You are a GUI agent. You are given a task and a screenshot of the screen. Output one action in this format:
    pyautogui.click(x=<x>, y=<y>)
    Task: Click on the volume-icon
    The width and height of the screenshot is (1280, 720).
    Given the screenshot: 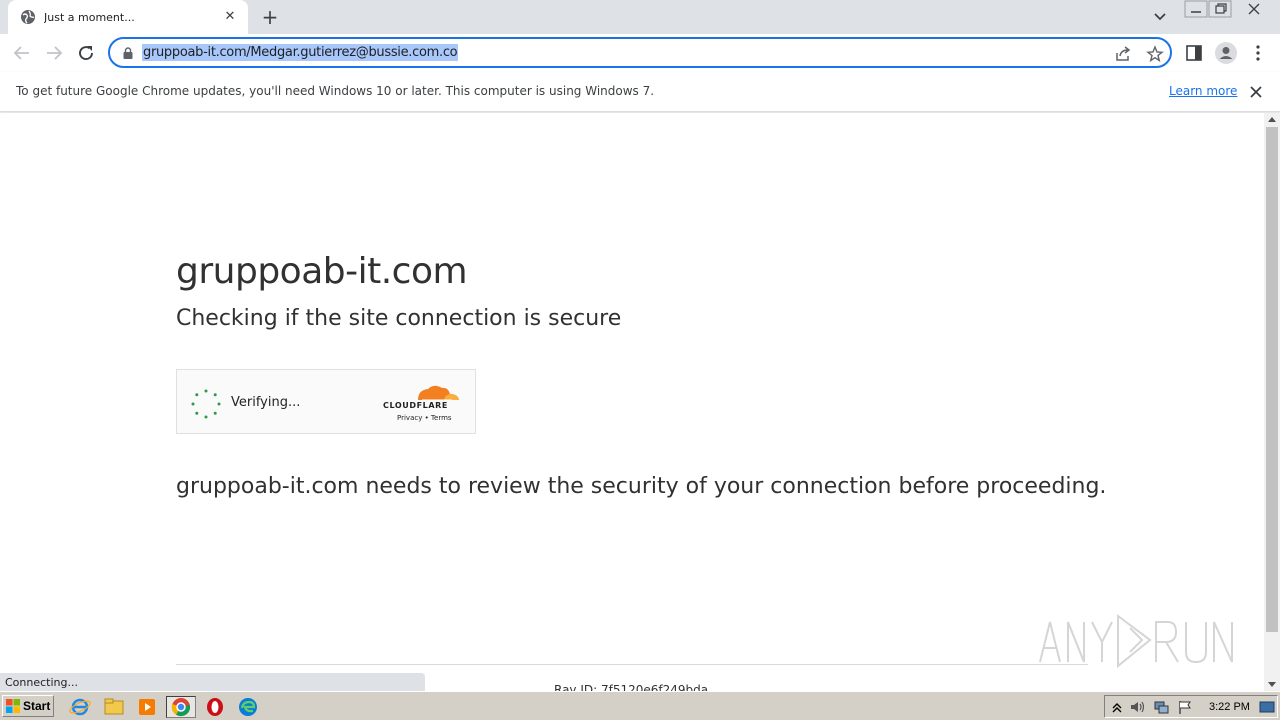 What is the action you would take?
    pyautogui.click(x=1137, y=707)
    